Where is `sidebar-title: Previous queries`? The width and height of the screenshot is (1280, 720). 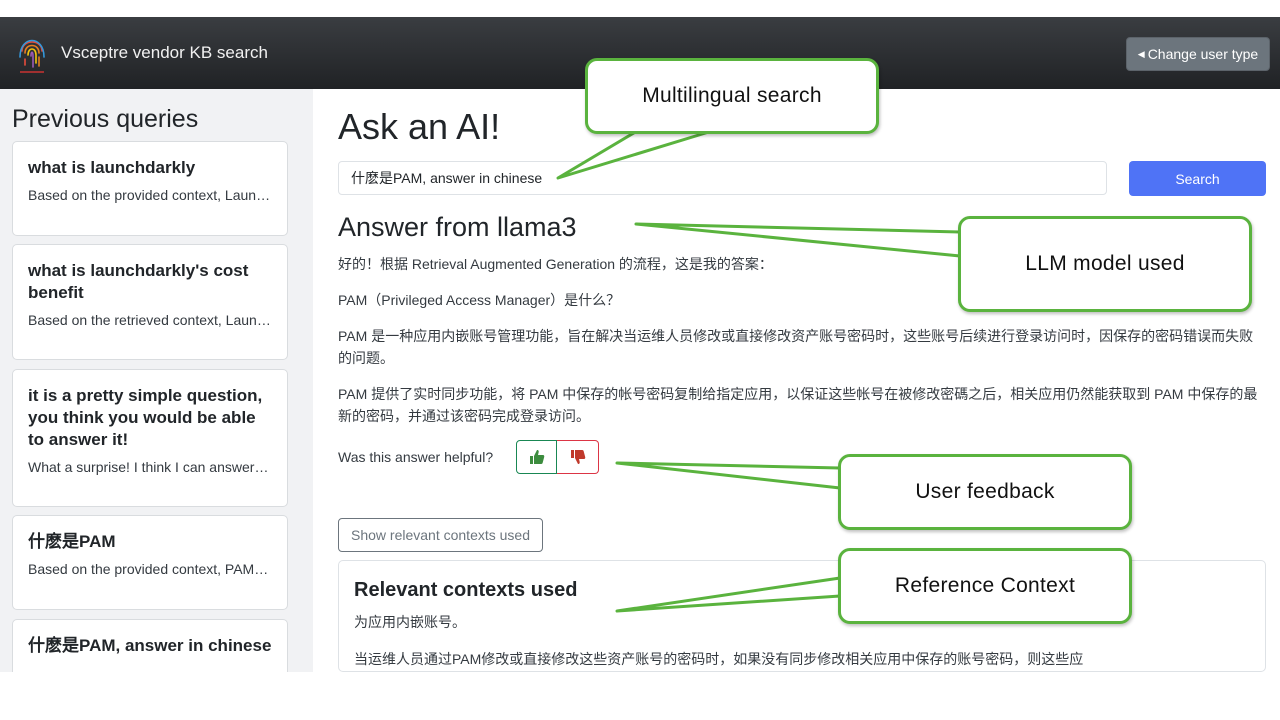
sidebar-title: Previous queries is located at coordinates (105, 119).